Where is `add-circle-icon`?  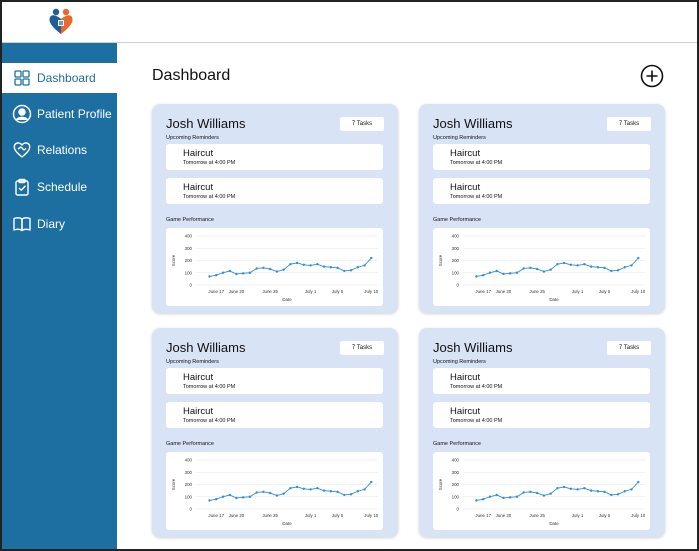 add-circle-icon is located at coordinates (652, 76).